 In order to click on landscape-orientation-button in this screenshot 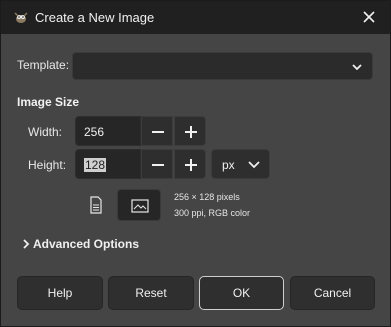, I will do `click(139, 205)`.